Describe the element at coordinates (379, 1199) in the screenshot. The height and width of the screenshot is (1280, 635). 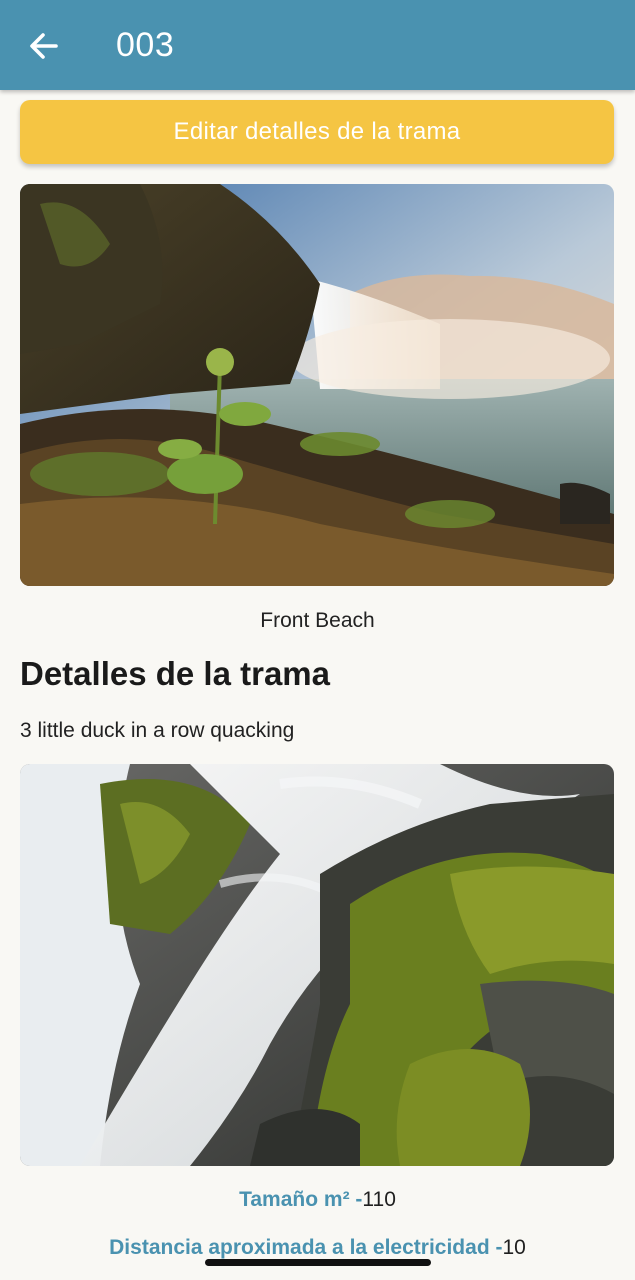
I see `plot-size-value: 110` at that location.